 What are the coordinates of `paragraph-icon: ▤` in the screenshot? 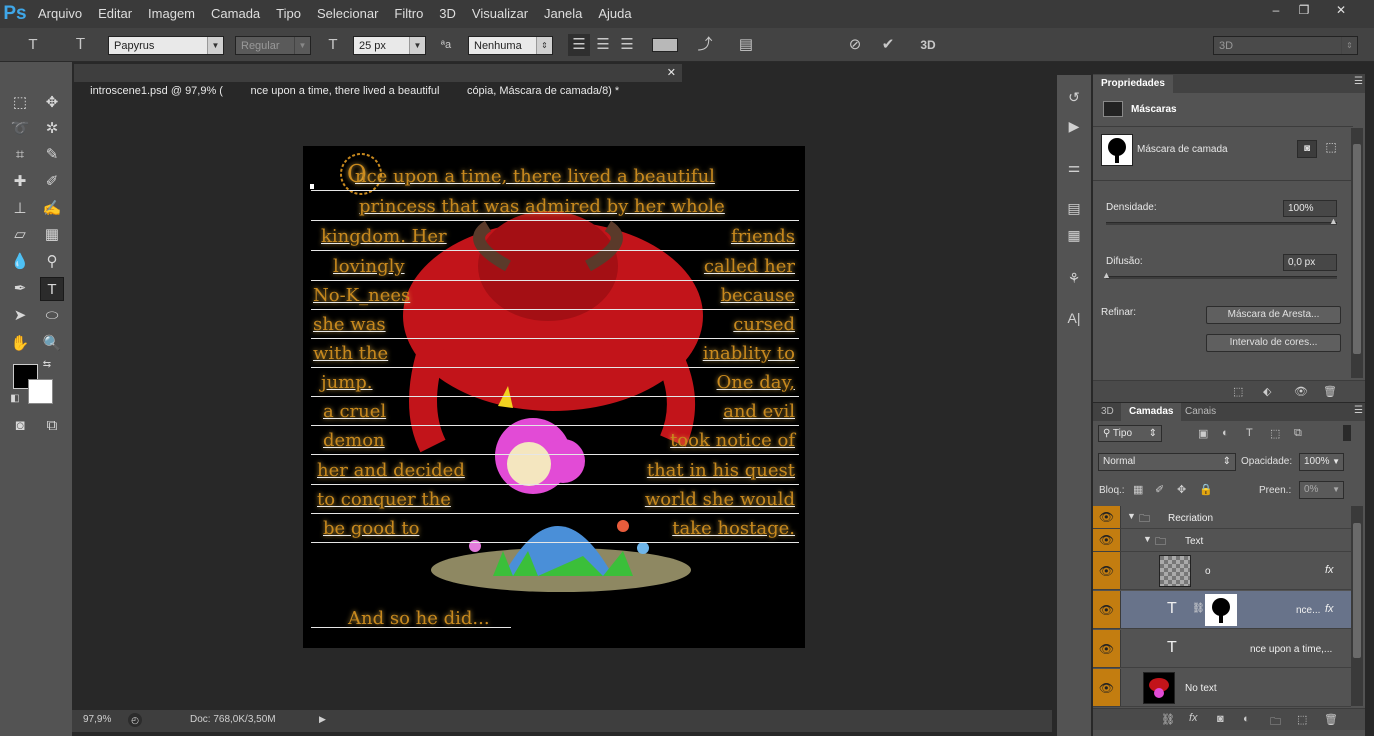 It's located at (1074, 208).